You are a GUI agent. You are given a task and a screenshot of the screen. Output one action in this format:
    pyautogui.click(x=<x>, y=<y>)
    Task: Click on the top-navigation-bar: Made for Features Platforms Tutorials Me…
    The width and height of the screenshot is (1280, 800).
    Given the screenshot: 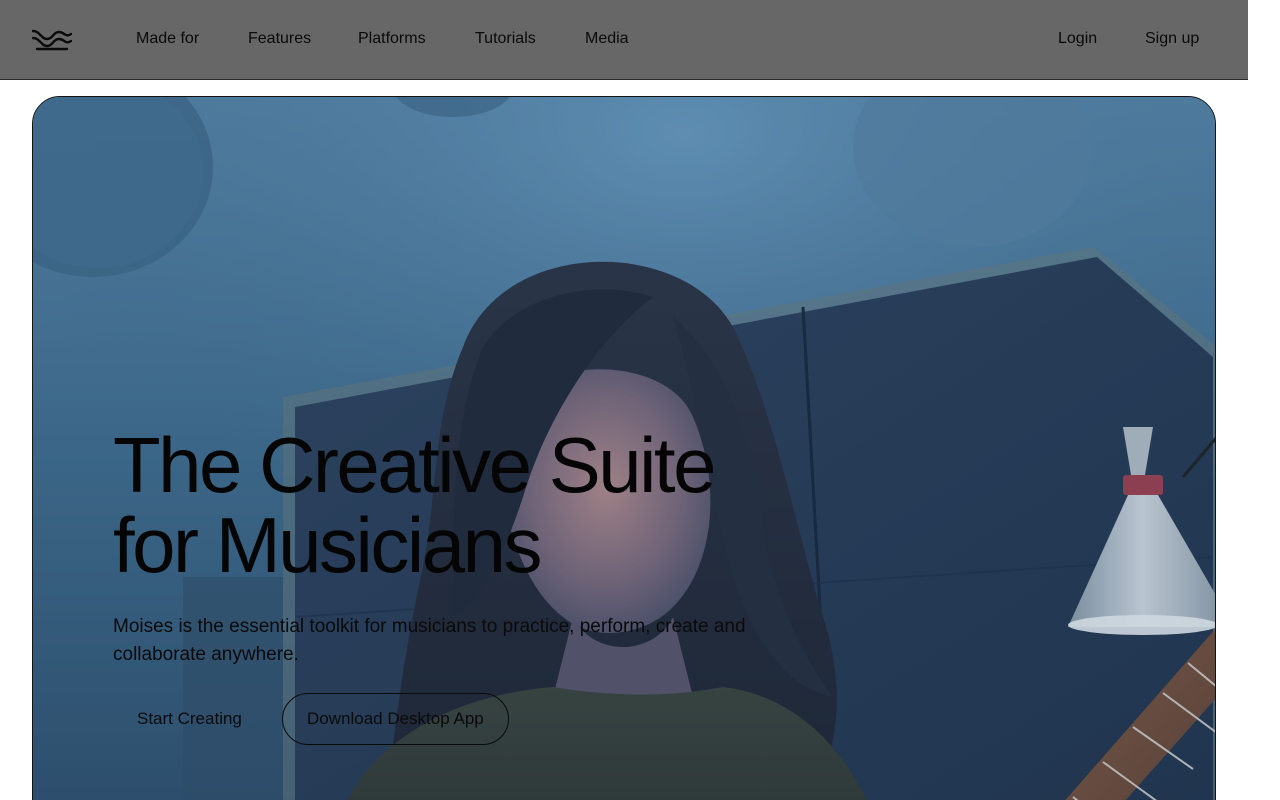 What is the action you would take?
    pyautogui.click(x=624, y=40)
    